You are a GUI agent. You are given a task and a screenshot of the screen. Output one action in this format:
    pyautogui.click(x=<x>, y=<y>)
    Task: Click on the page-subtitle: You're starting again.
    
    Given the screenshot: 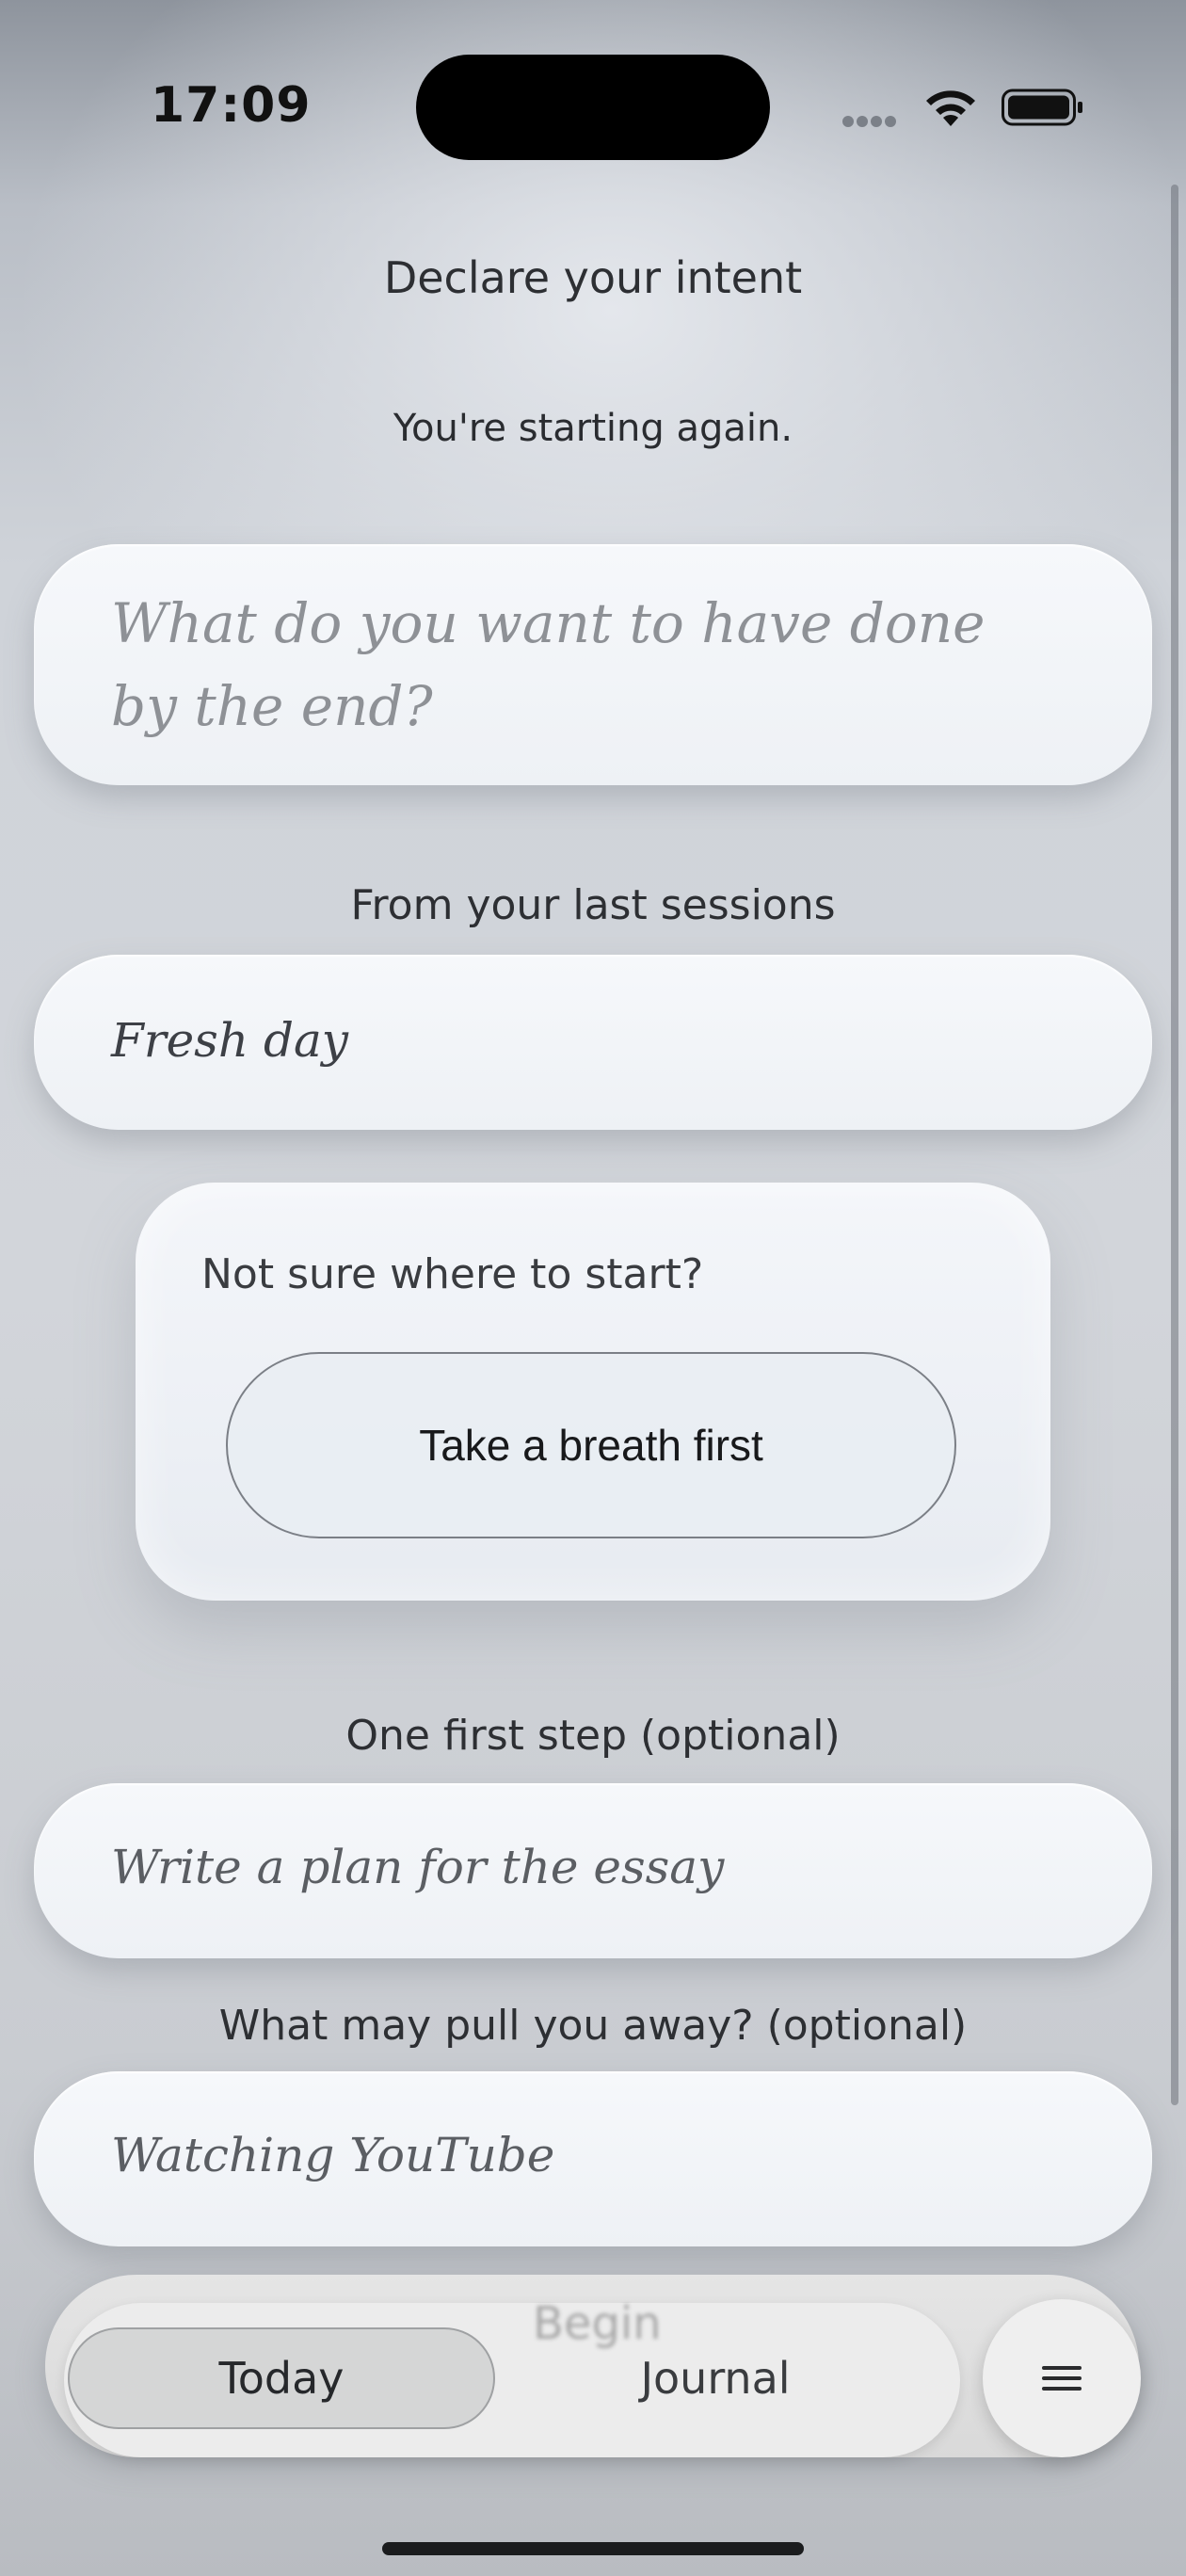 What is the action you would take?
    pyautogui.click(x=593, y=428)
    